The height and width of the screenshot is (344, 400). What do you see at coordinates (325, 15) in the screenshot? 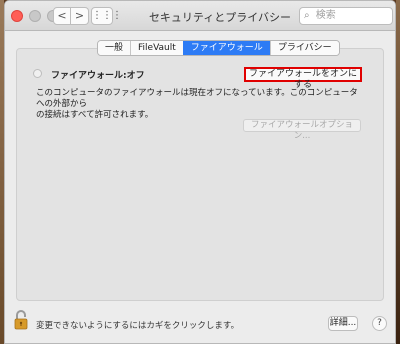
I see `search-placeholder: 検索` at bounding box center [325, 15].